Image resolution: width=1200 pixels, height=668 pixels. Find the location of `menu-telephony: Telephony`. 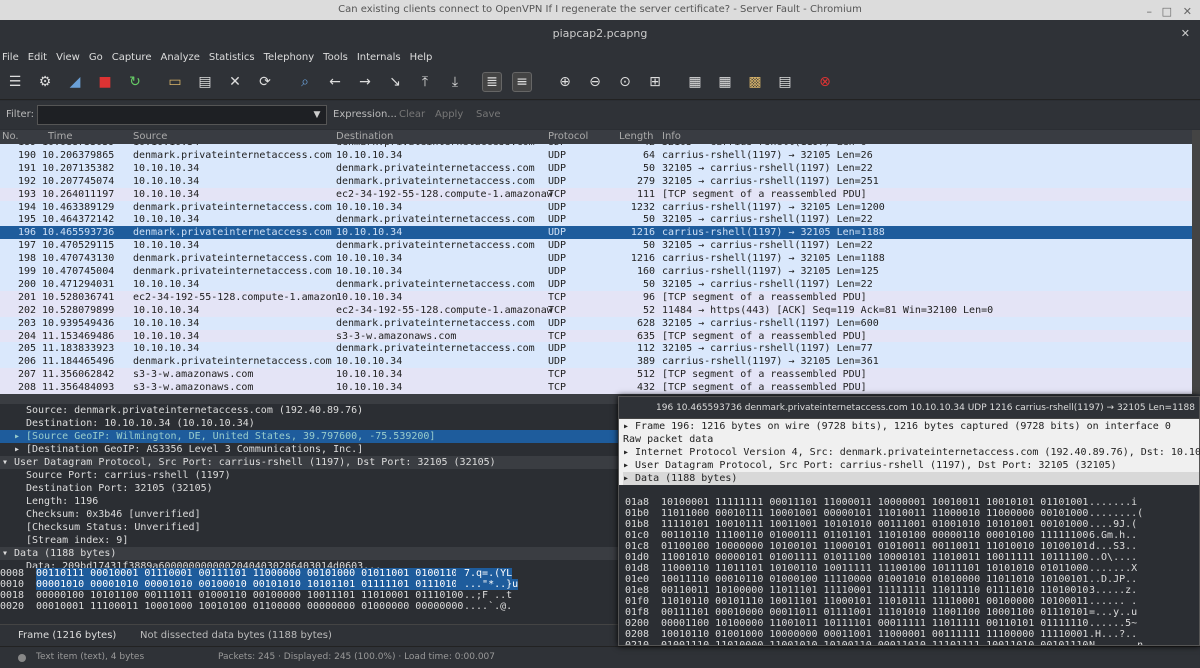

menu-telephony: Telephony is located at coordinates (289, 57).